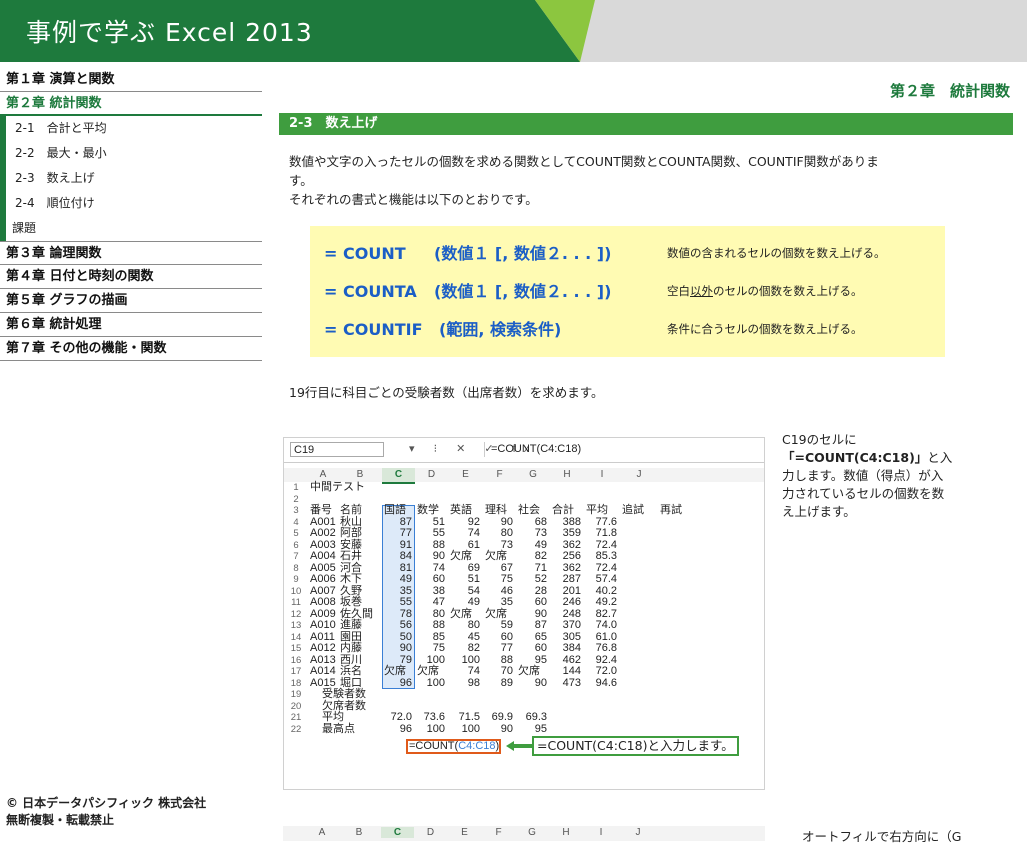 This screenshot has height=845, width=1027. What do you see at coordinates (397, 832) in the screenshot?
I see `column-header-c: C` at bounding box center [397, 832].